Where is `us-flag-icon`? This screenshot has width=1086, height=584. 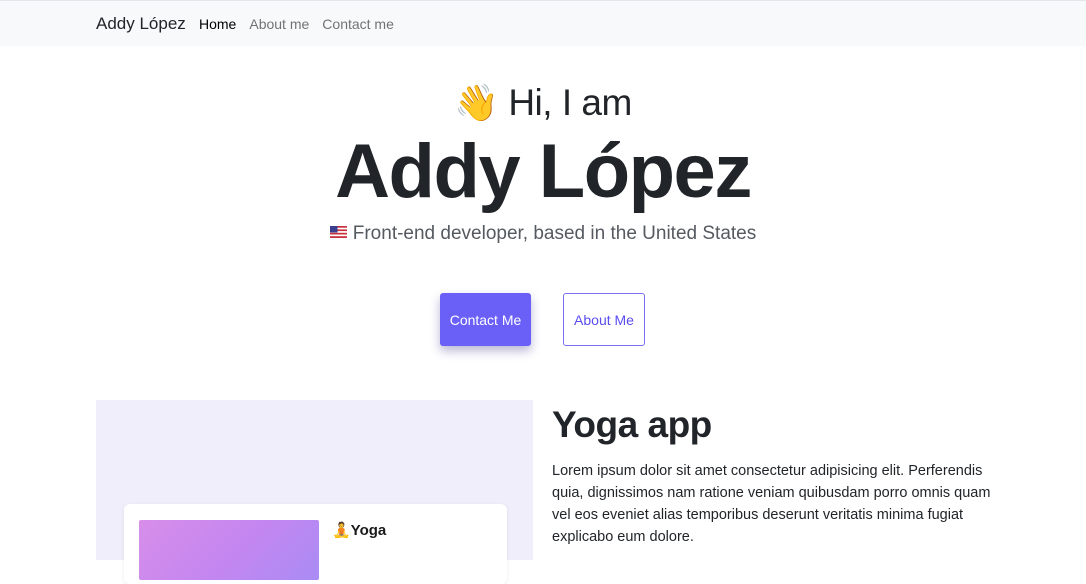 us-flag-icon is located at coordinates (338, 232).